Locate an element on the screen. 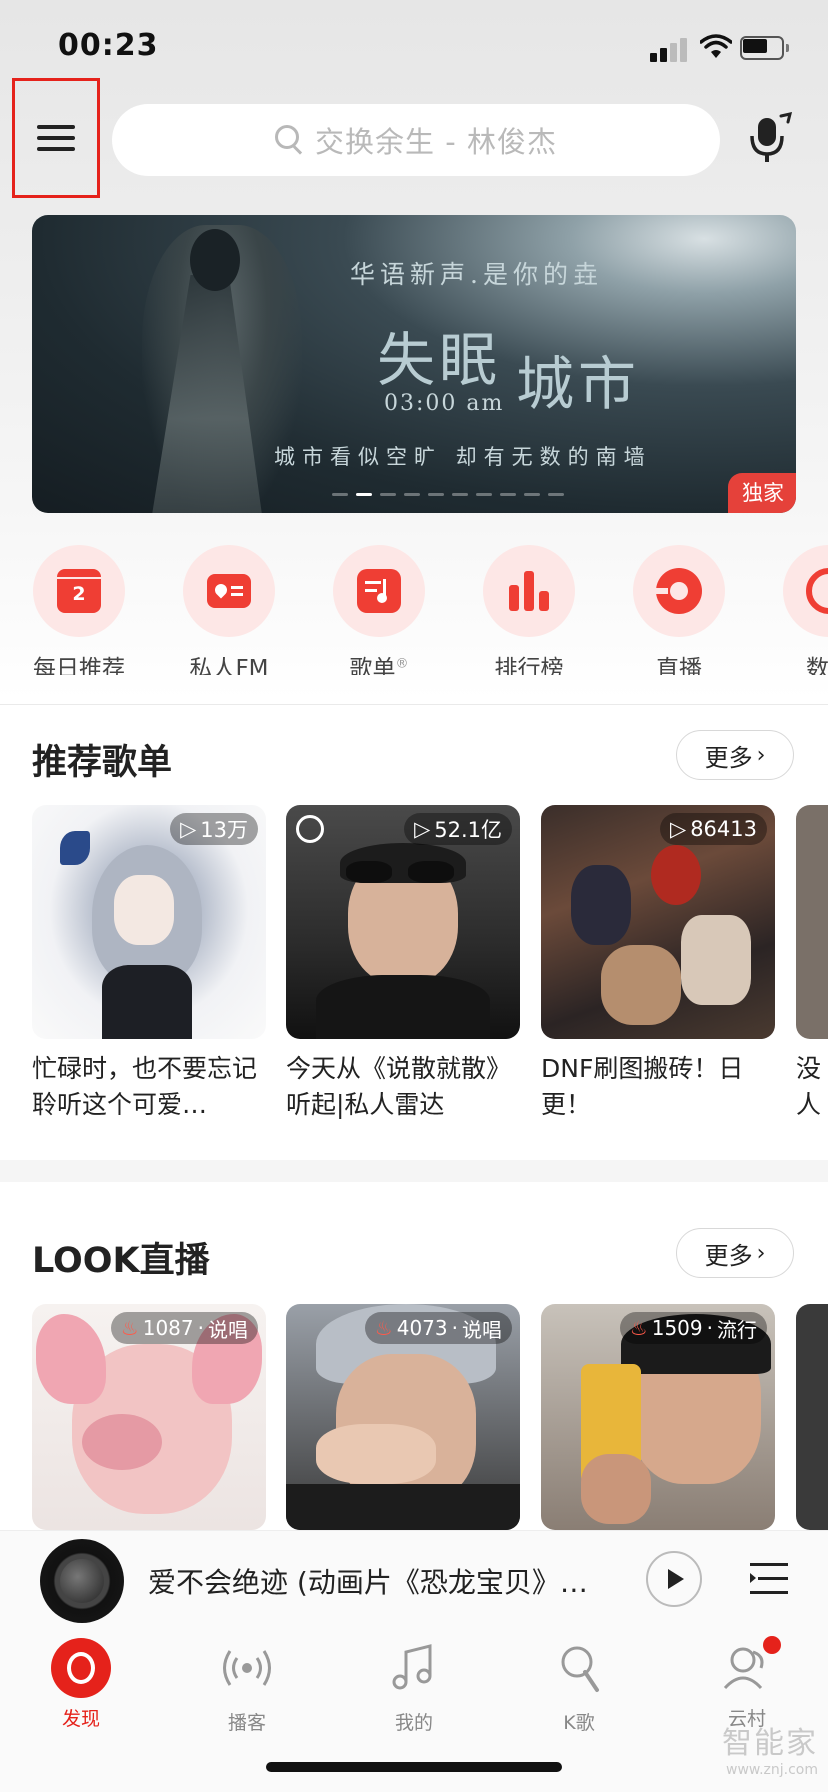  banner-figure-head is located at coordinates (215, 260).